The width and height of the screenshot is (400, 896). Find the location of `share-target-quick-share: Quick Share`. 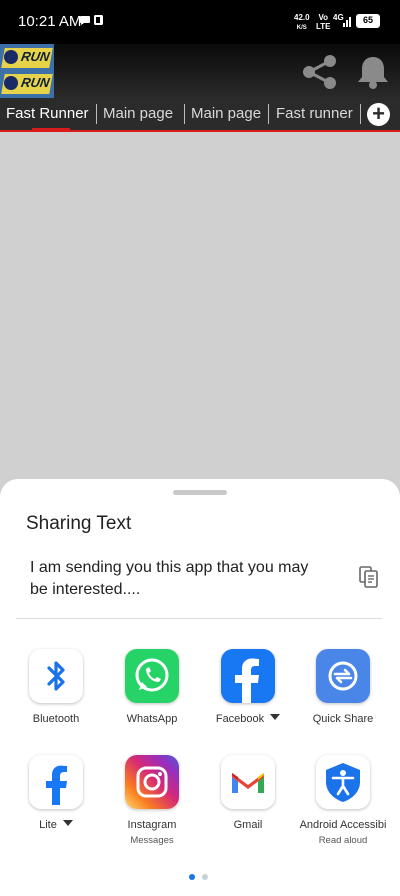

share-target-quick-share: Quick Share is located at coordinates (343, 687).